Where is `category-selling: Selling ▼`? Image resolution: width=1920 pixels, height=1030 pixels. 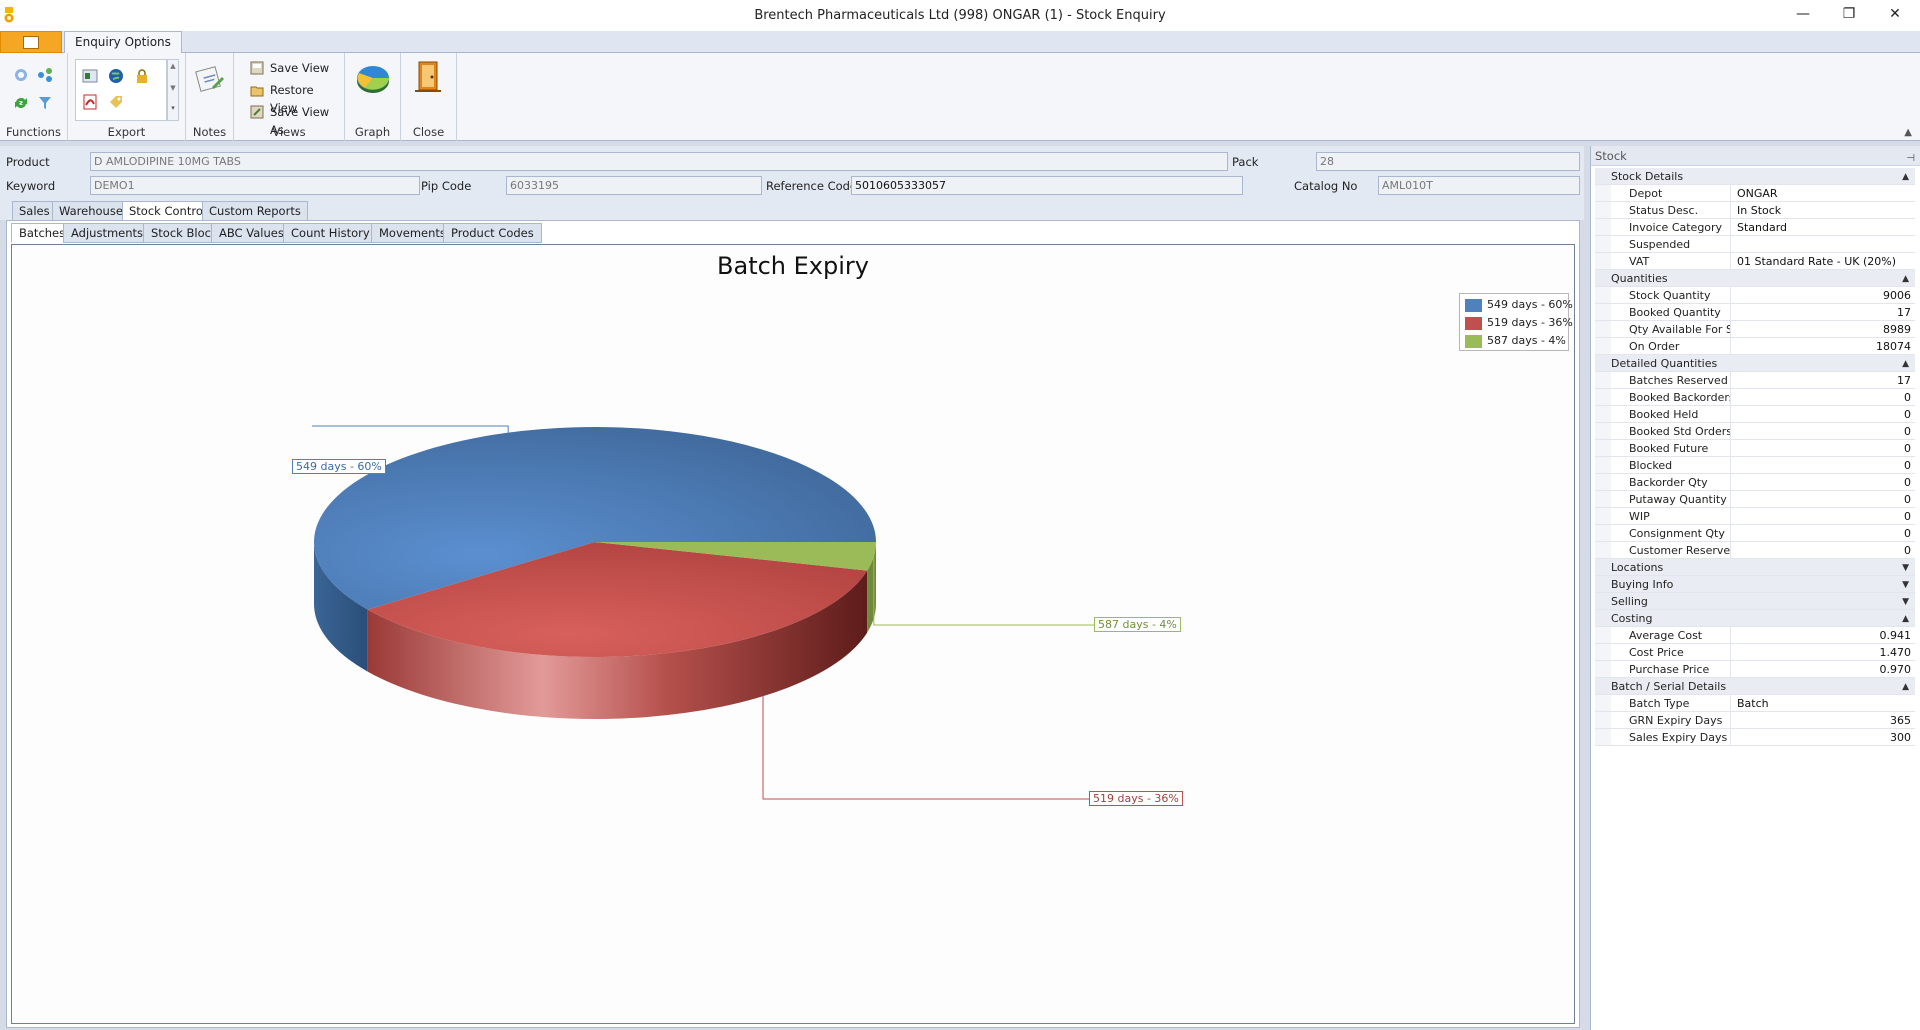
category-selling: Selling ▼ is located at coordinates (1755, 601).